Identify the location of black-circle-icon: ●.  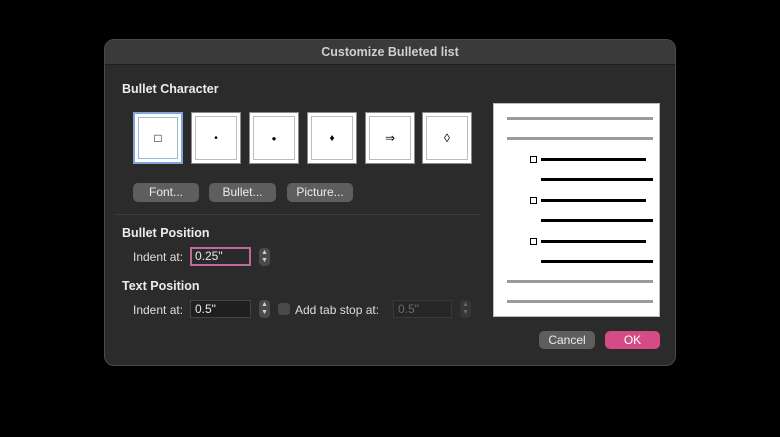
(274, 138).